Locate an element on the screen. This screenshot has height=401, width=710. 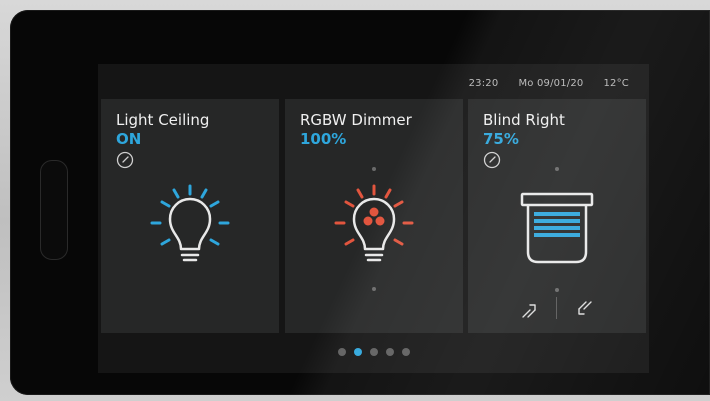
blind-controls-divider is located at coordinates (556, 308).